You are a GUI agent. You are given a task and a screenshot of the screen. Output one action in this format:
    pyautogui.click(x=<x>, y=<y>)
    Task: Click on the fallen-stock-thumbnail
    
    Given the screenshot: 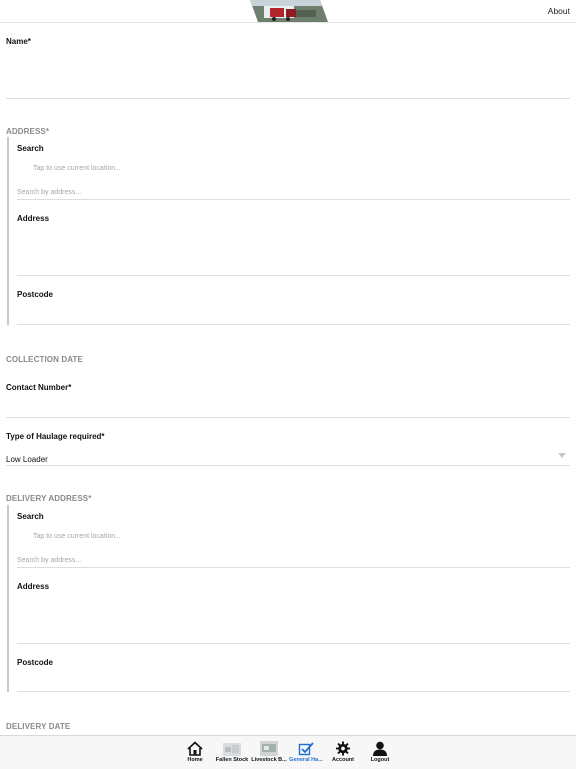 What is the action you would take?
    pyautogui.click(x=232, y=749)
    